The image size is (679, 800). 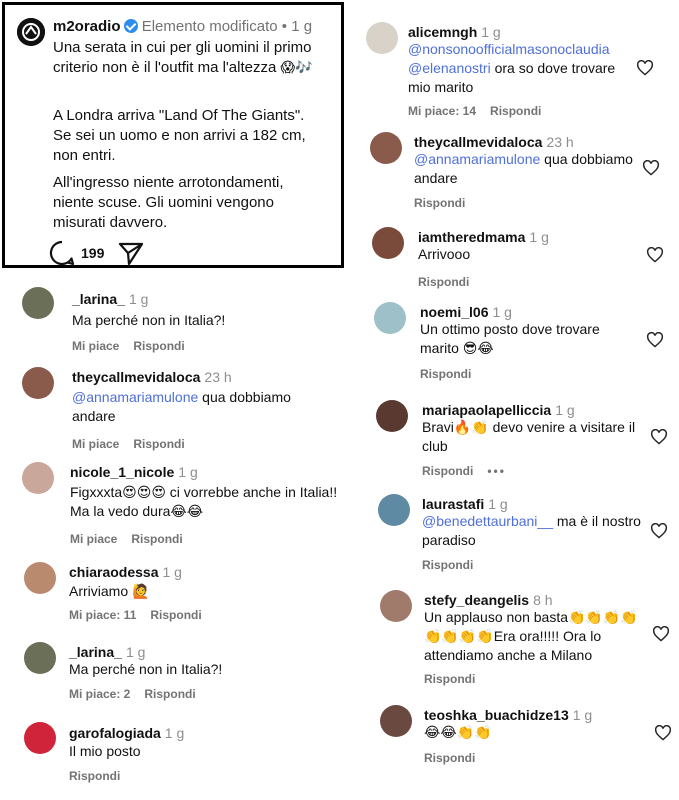 What do you see at coordinates (87, 26) in the screenshot?
I see `post-username: m2oradio` at bounding box center [87, 26].